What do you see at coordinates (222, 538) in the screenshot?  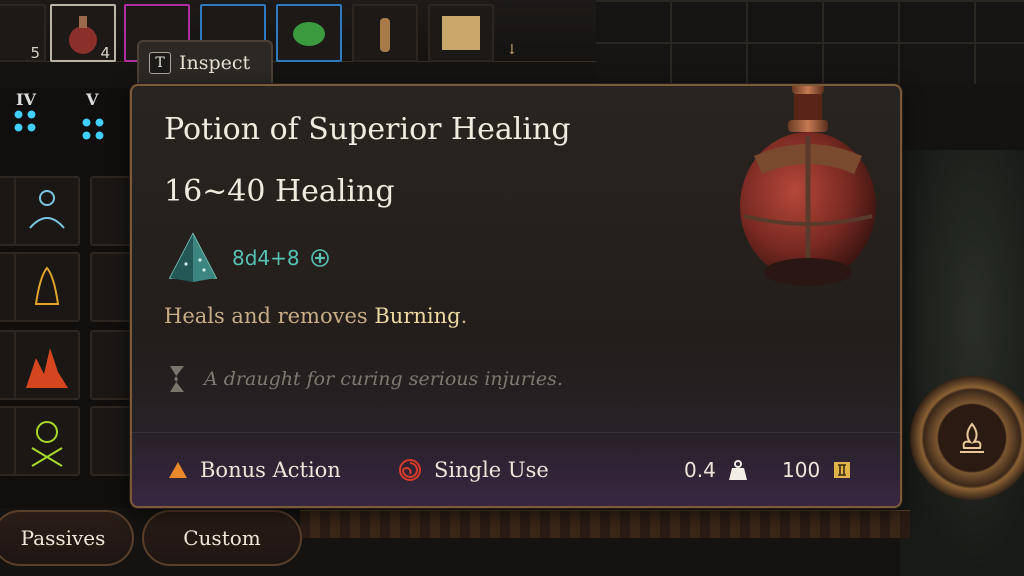 I see `tab-custom: Custom` at bounding box center [222, 538].